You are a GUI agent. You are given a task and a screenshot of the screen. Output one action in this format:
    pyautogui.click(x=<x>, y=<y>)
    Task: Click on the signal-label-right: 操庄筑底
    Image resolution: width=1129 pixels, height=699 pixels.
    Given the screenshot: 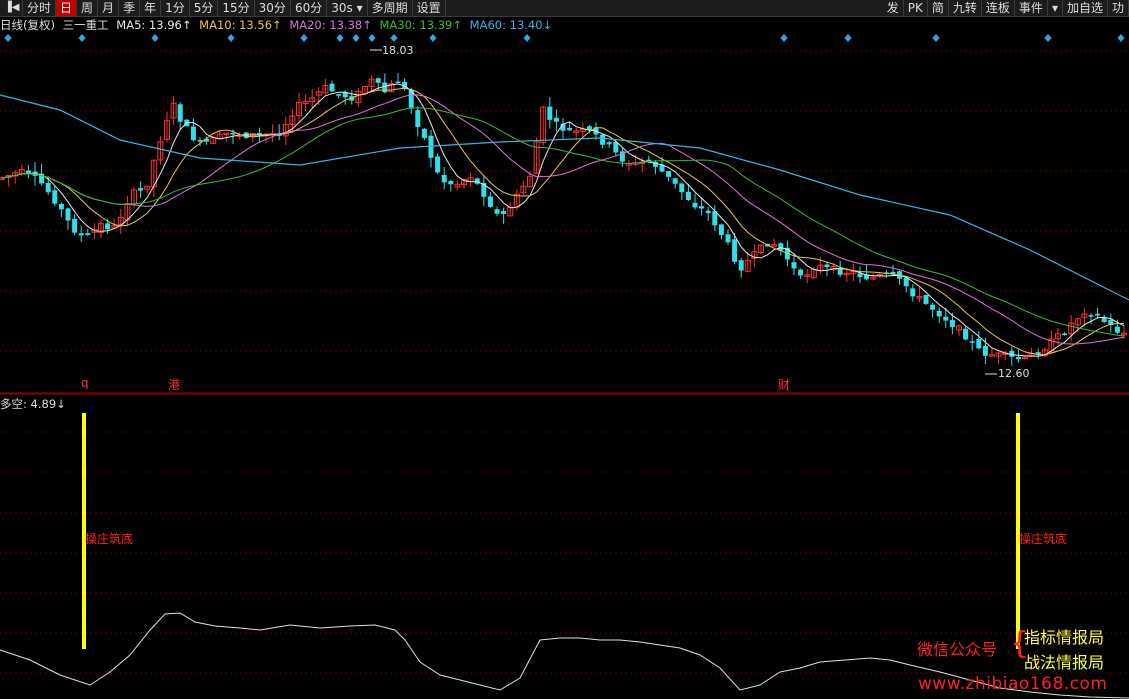 What is the action you would take?
    pyautogui.click(x=1043, y=539)
    